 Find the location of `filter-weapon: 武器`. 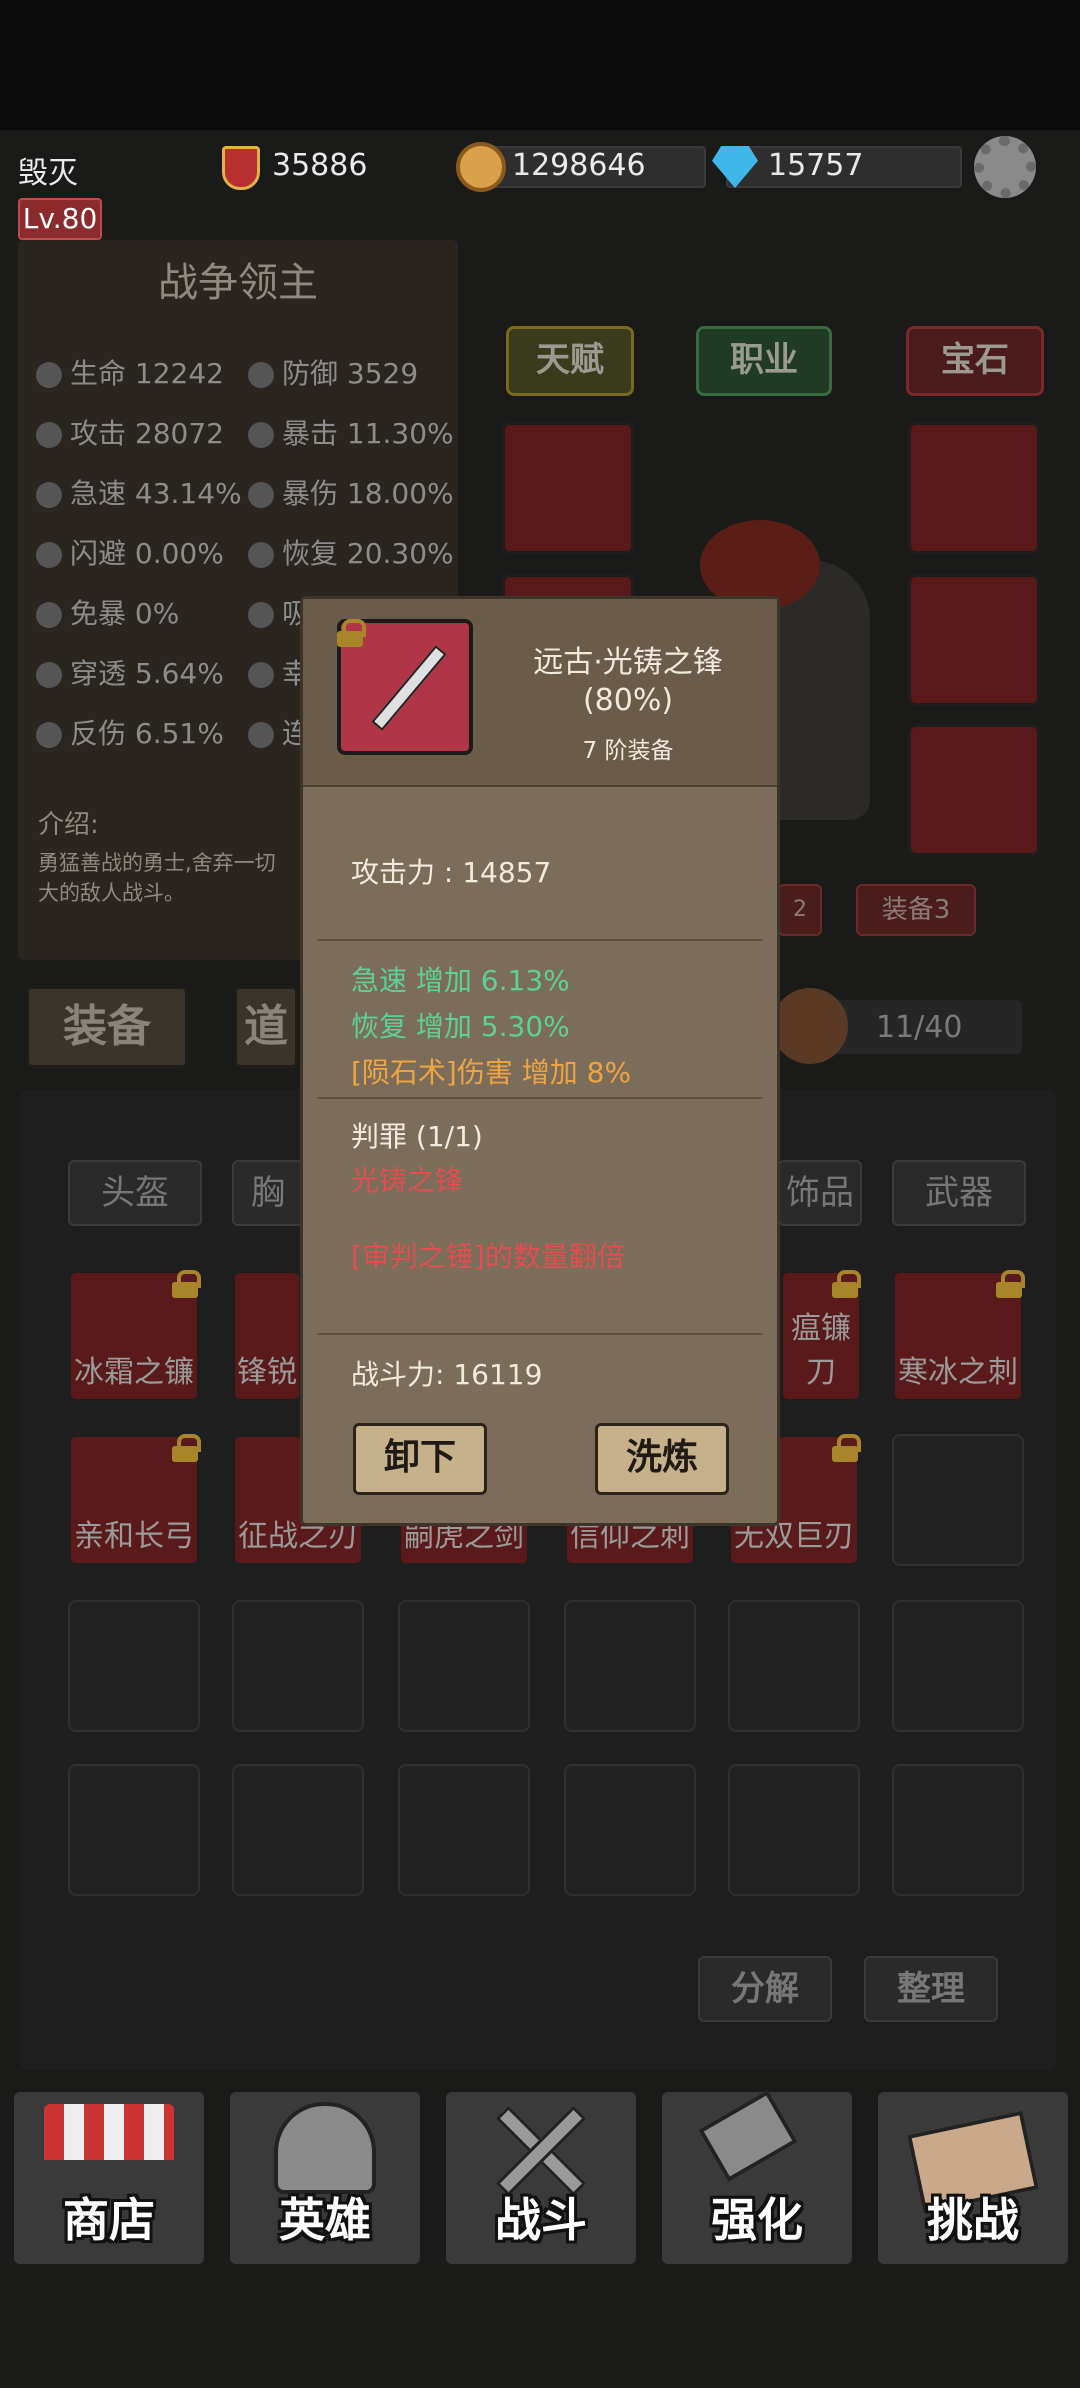

filter-weapon: 武器 is located at coordinates (959, 1193).